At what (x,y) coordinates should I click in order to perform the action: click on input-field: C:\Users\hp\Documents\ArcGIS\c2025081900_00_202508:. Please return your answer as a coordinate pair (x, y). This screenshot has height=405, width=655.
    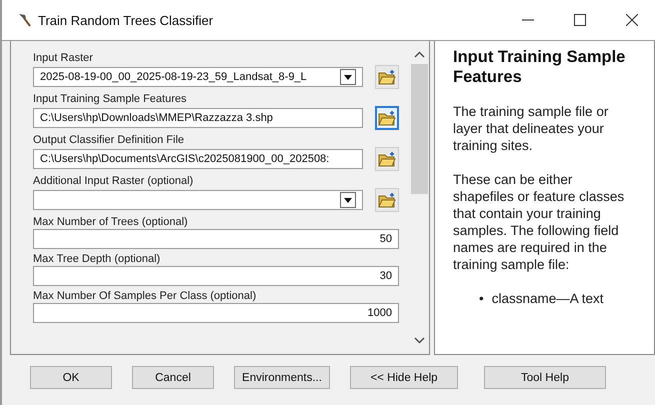
    Looking at the image, I should click on (198, 159).